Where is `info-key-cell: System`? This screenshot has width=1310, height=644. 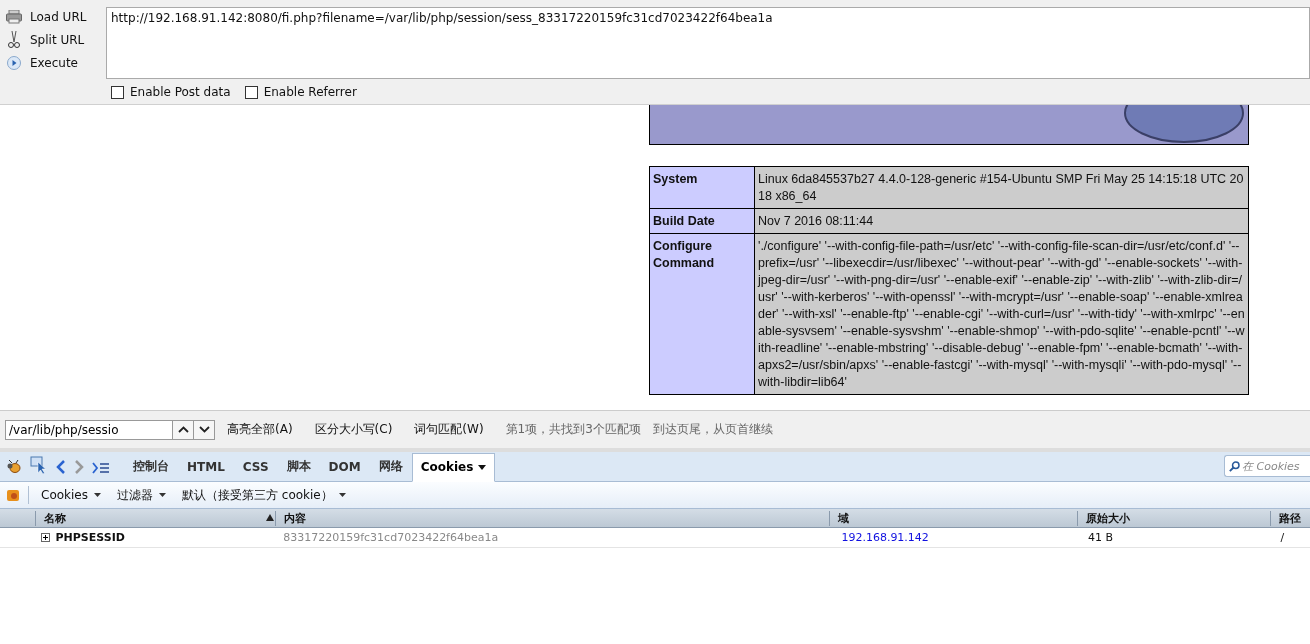
info-key-cell: System is located at coordinates (702, 187).